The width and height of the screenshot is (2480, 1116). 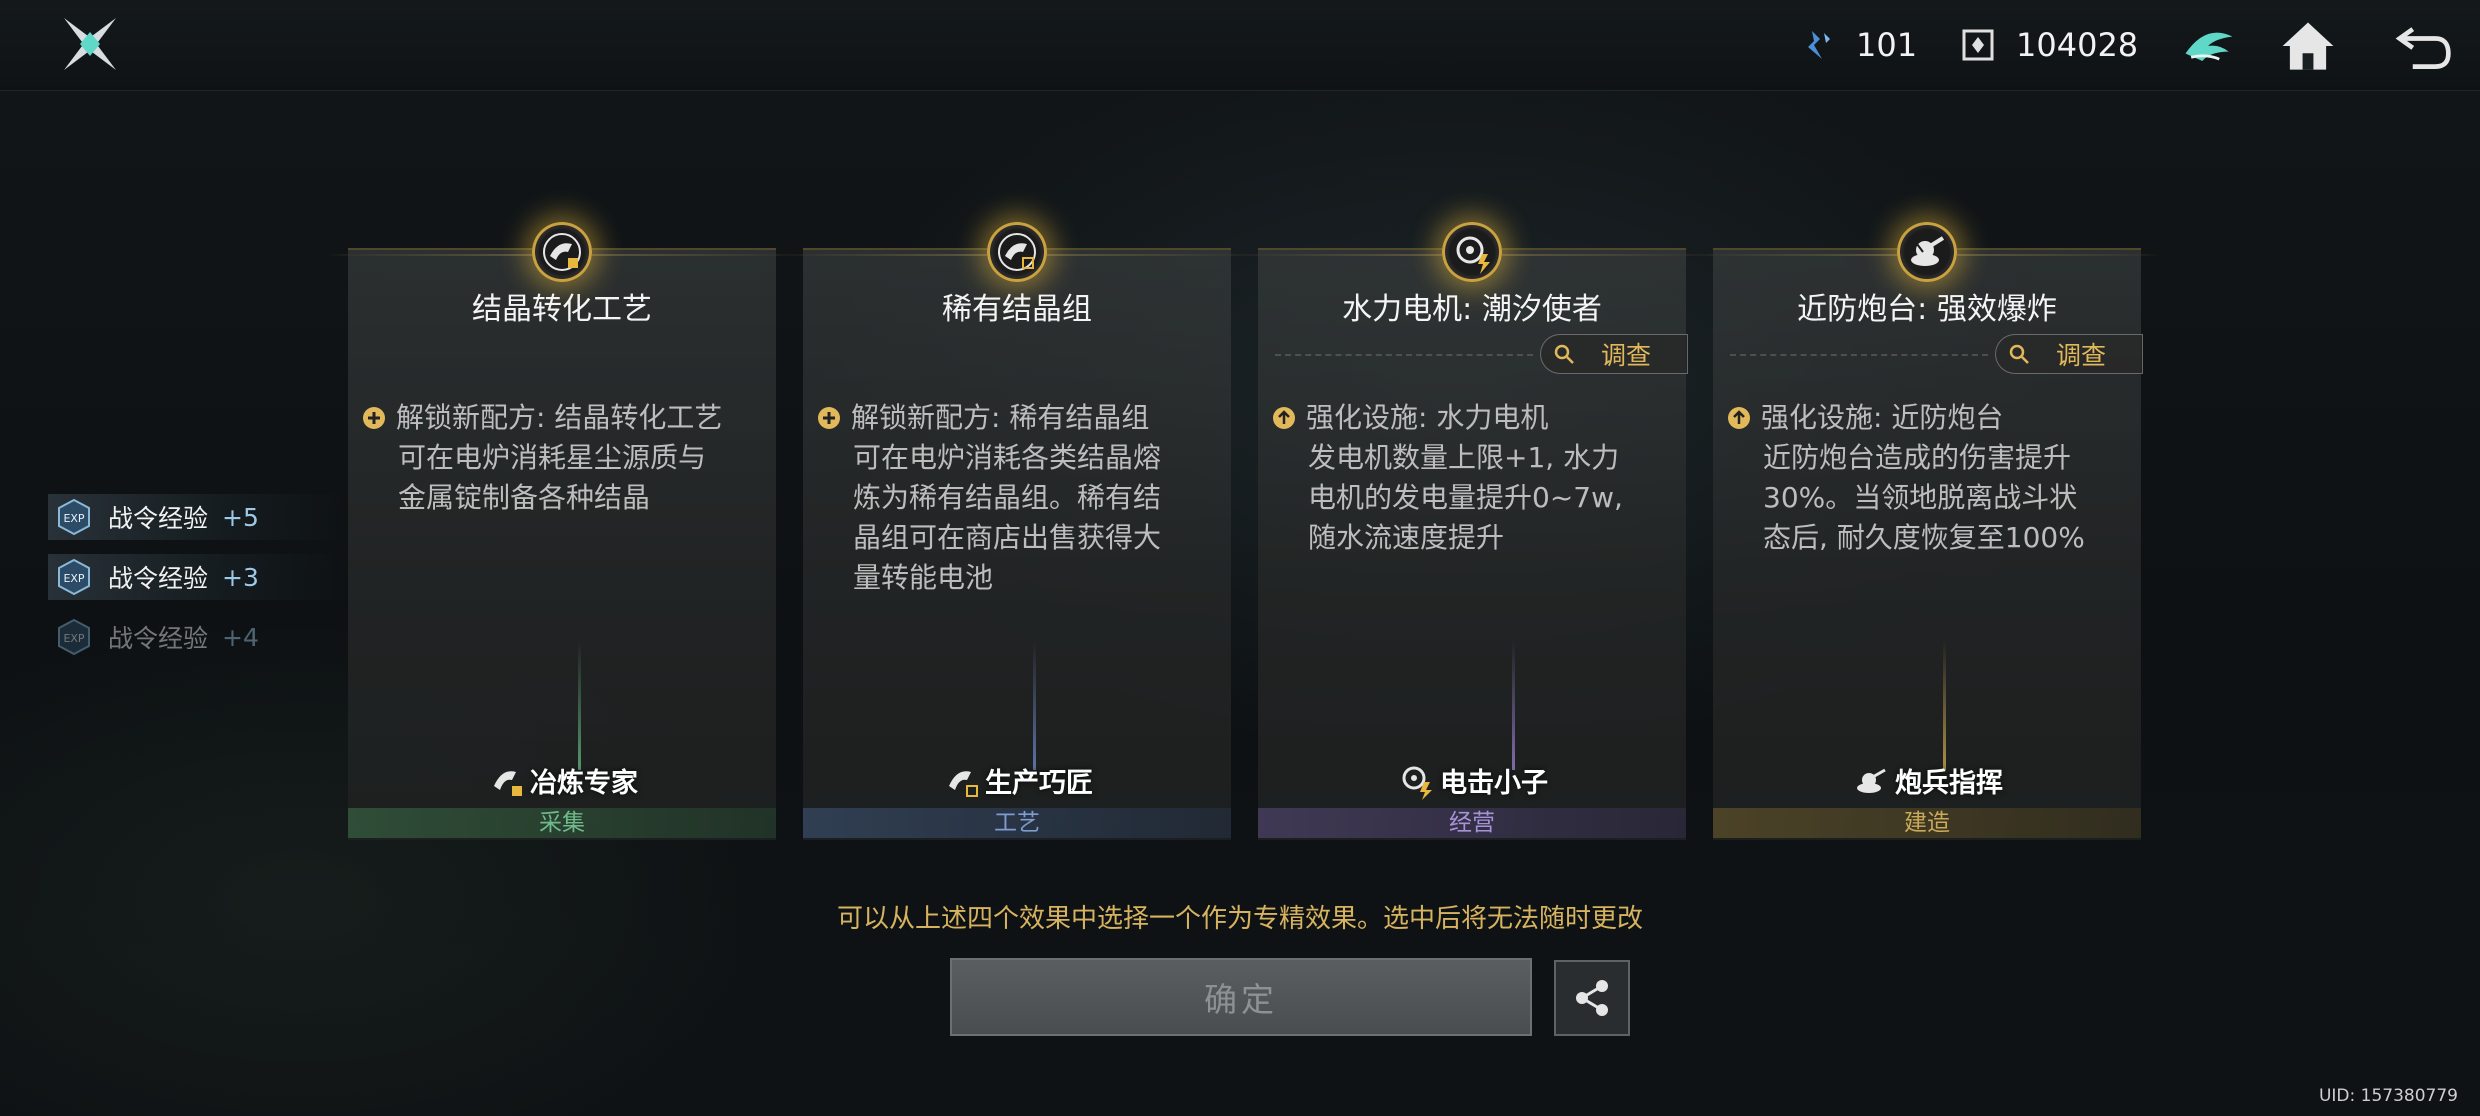 I want to click on specialist-label: 生产巧匠, so click(x=1017, y=780).